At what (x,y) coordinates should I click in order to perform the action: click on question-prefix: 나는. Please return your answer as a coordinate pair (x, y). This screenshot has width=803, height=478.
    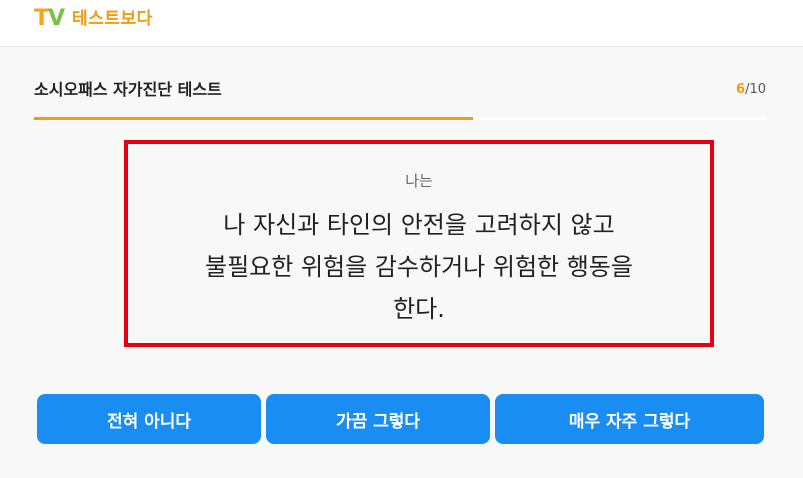
    Looking at the image, I should click on (419, 181).